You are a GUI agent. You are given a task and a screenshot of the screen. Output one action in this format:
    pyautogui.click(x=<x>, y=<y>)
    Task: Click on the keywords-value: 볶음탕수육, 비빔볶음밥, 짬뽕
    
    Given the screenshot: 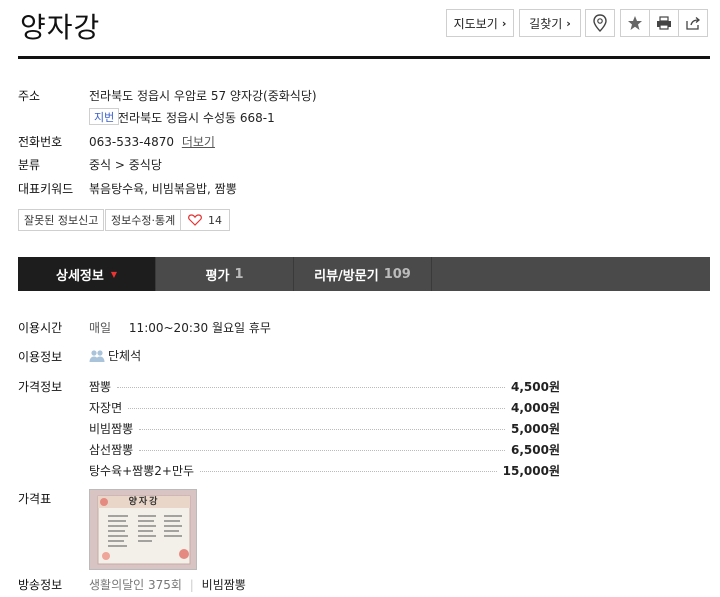 What is the action you would take?
    pyautogui.click(x=163, y=189)
    